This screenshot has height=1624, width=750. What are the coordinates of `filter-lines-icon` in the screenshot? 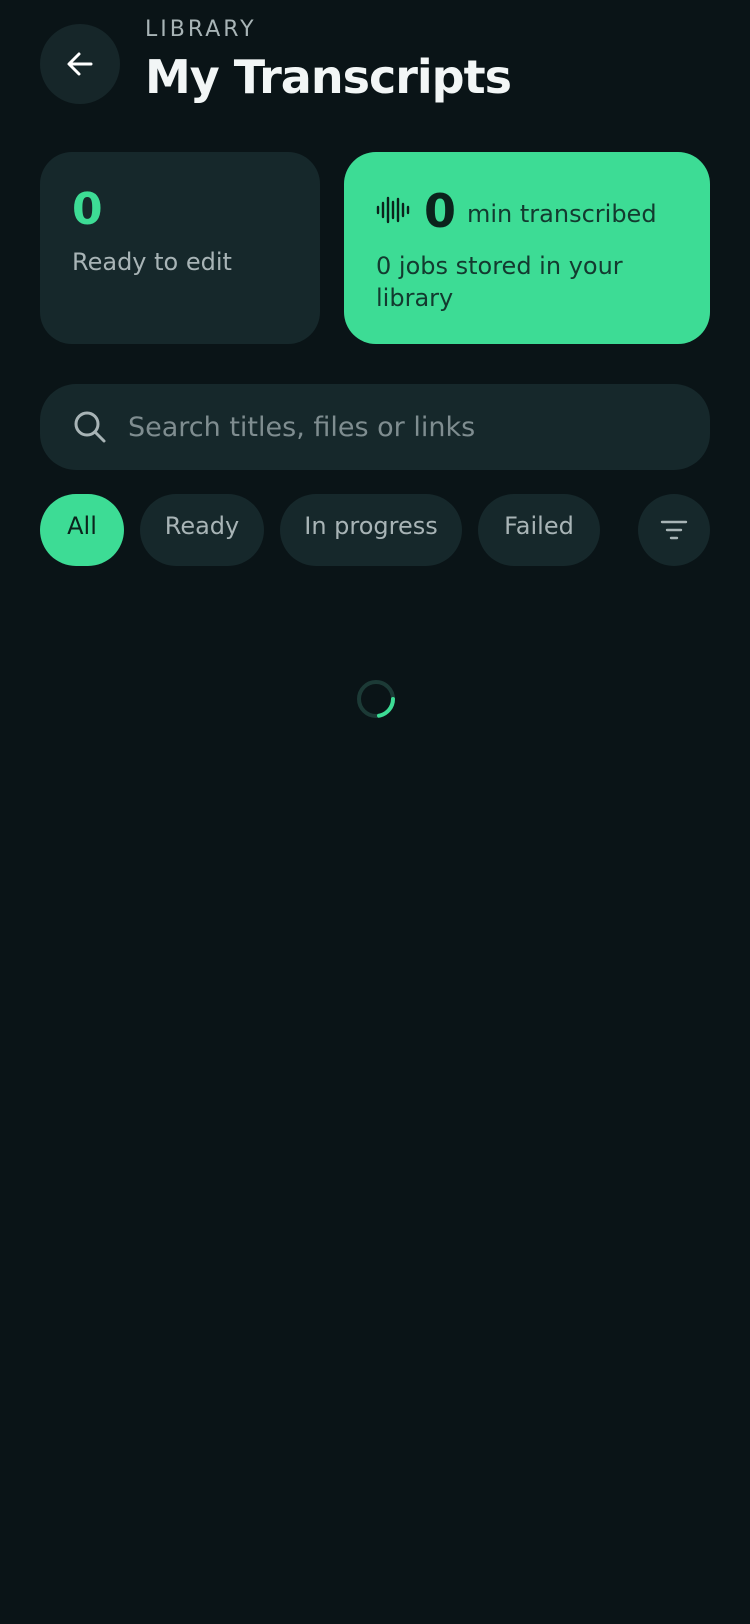 It's located at (674, 530).